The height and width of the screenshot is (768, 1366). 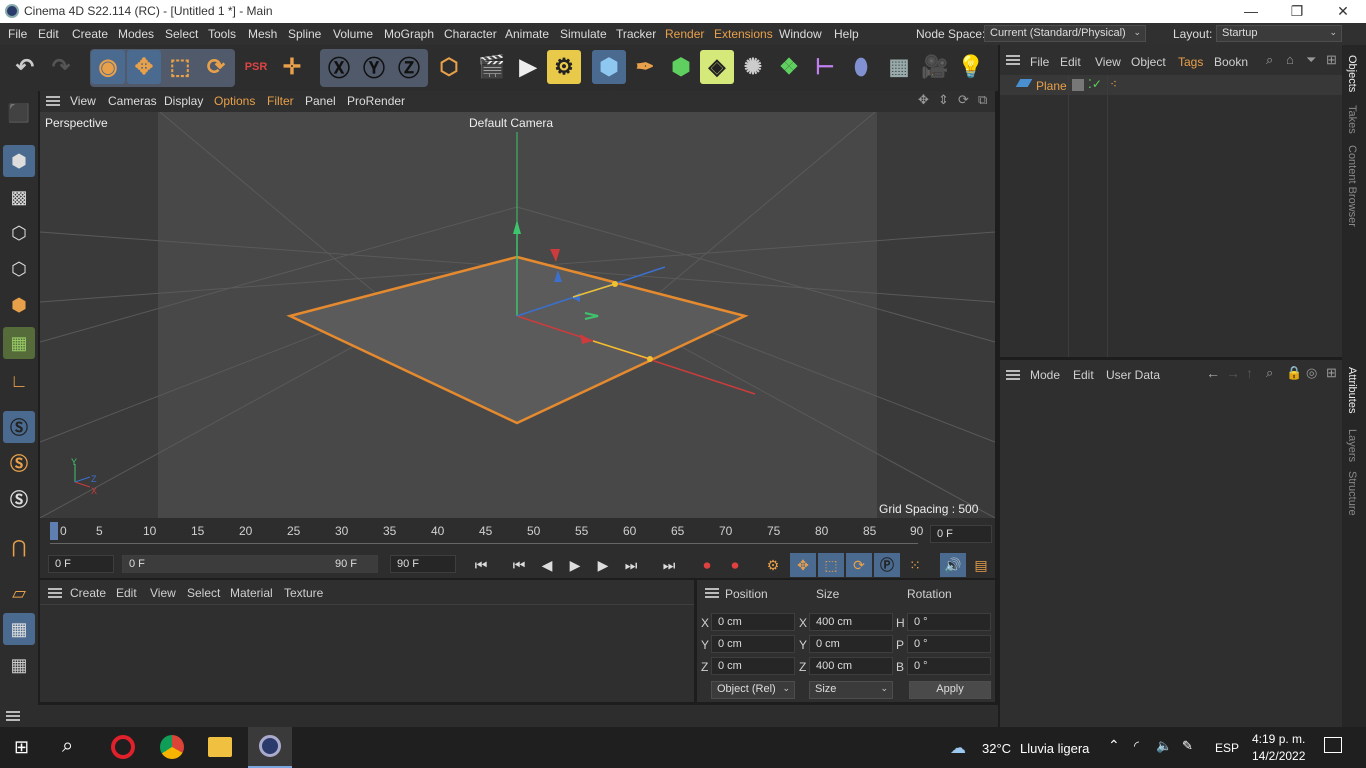 What do you see at coordinates (773, 565) in the screenshot?
I see `keyframe-selection-icon: ⚙` at bounding box center [773, 565].